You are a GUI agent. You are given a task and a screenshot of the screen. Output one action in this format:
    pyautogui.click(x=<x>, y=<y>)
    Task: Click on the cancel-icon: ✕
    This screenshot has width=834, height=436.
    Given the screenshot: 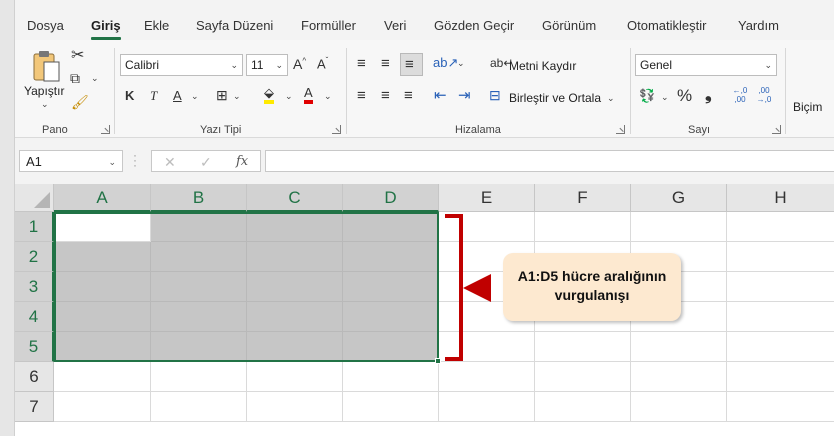 What is the action you would take?
    pyautogui.click(x=170, y=162)
    